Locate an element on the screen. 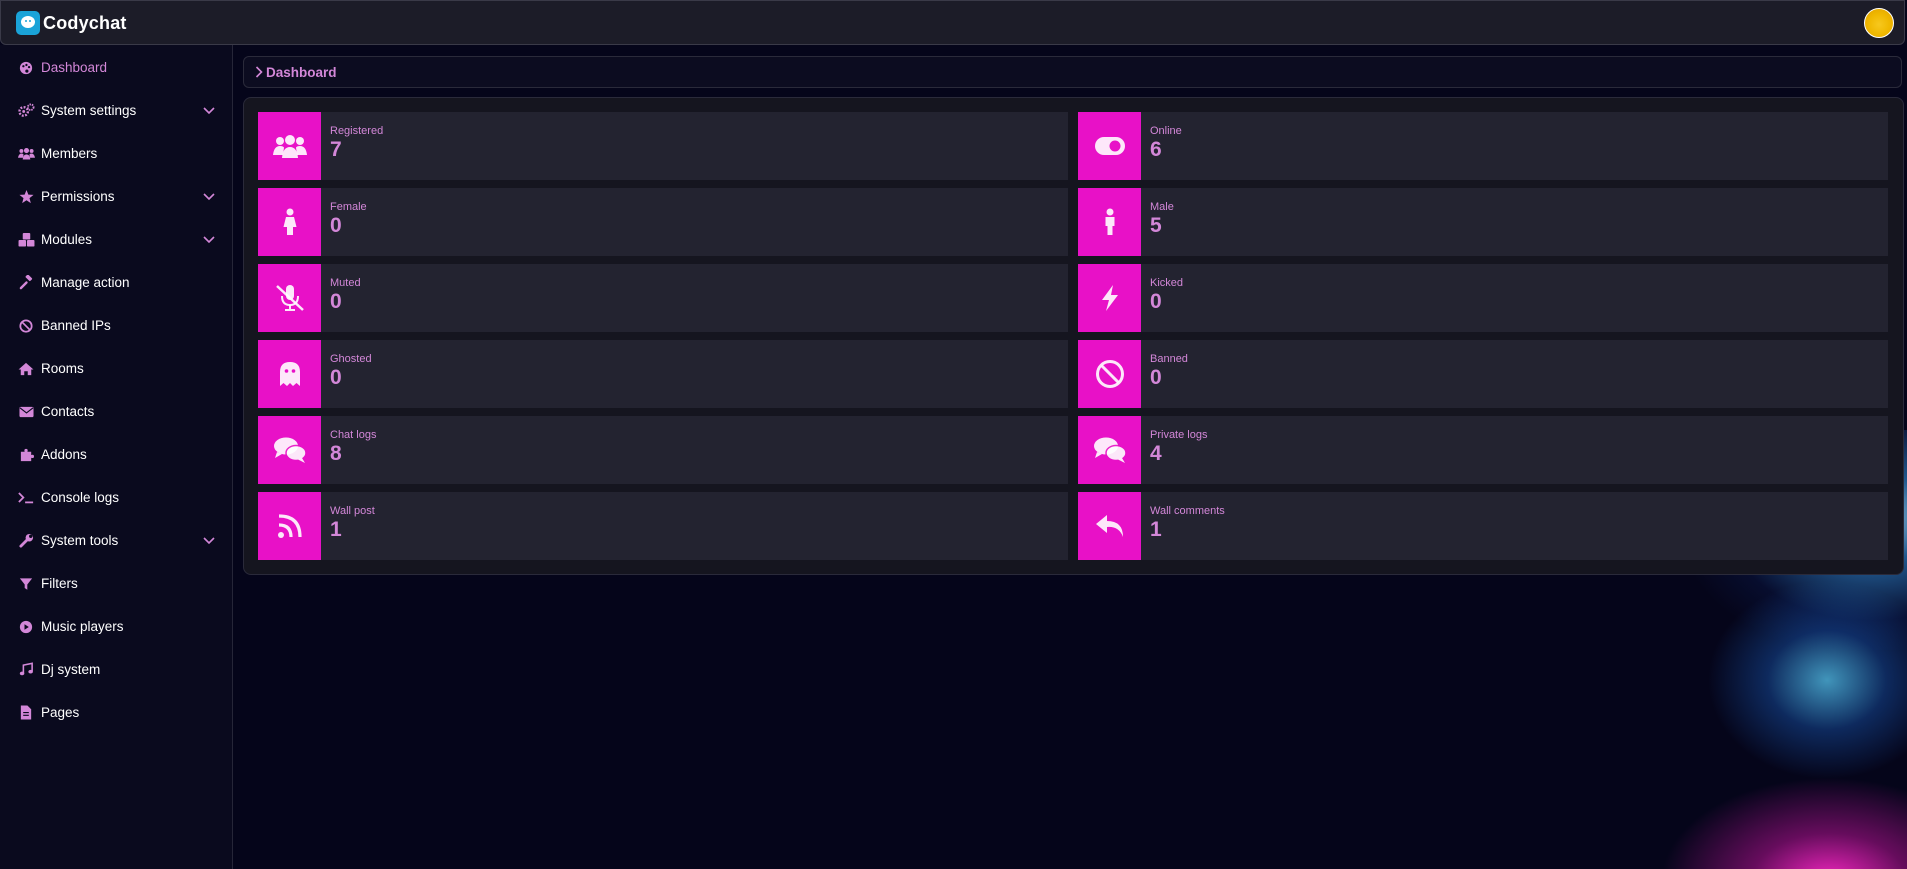 The height and width of the screenshot is (869, 1907). cogs-icon is located at coordinates (26, 111).